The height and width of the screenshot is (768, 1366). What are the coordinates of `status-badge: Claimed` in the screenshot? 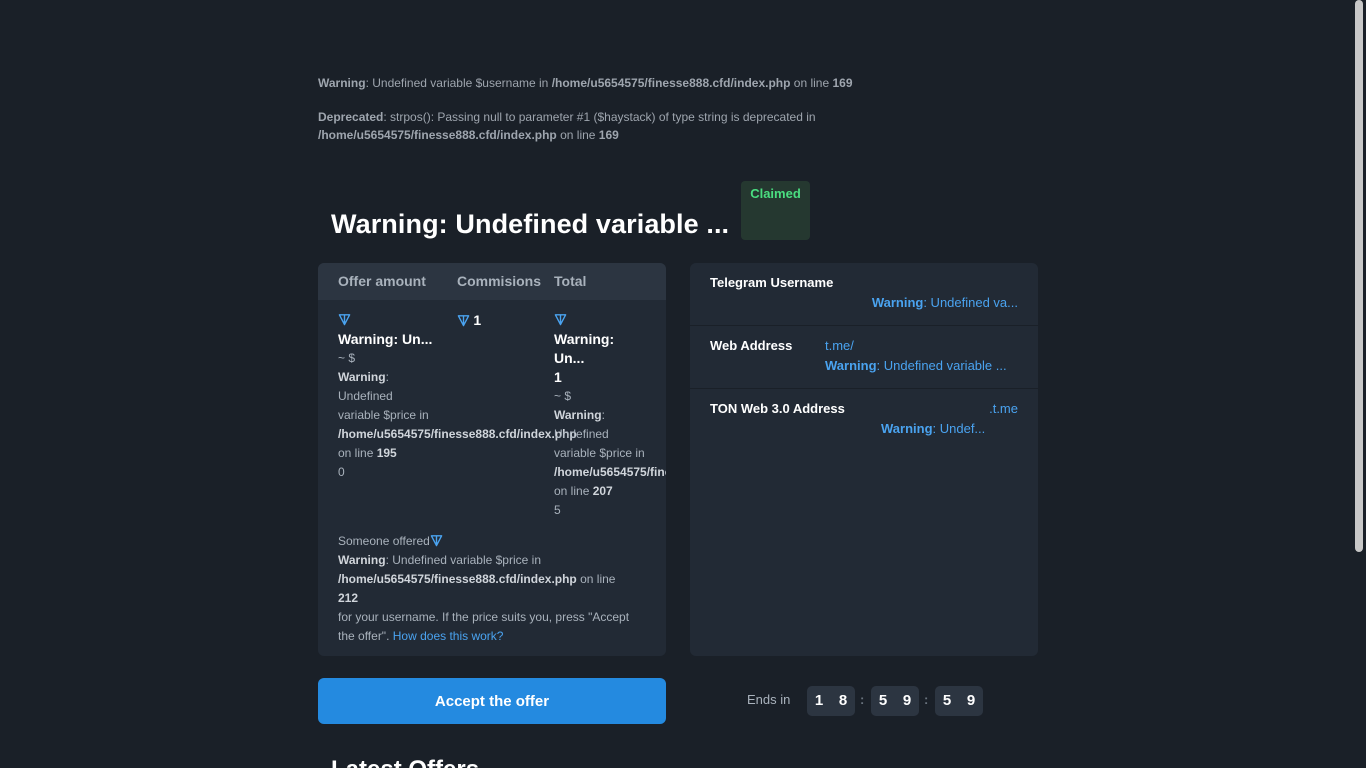 It's located at (775, 210).